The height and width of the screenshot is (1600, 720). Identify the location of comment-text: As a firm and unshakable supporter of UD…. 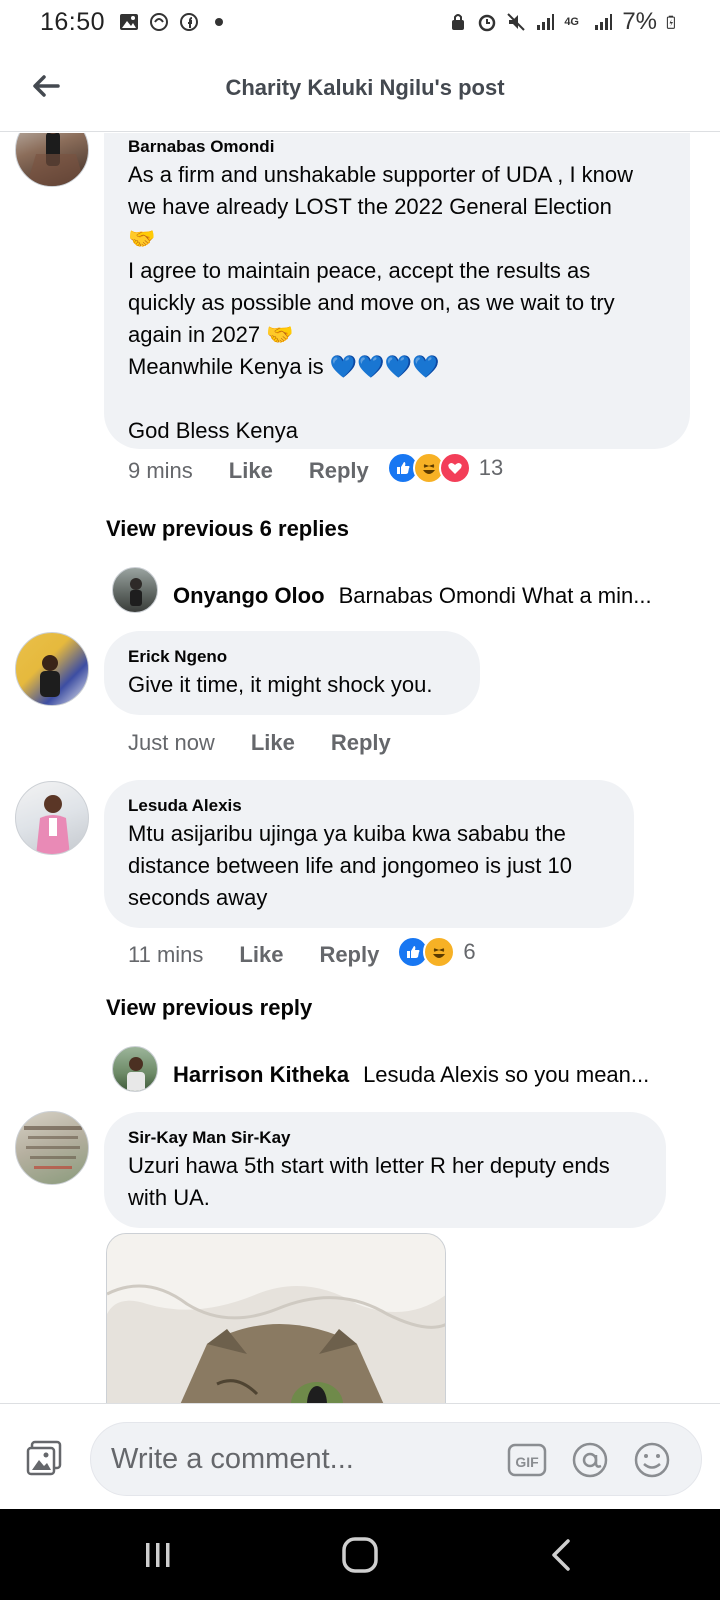
(397, 303).